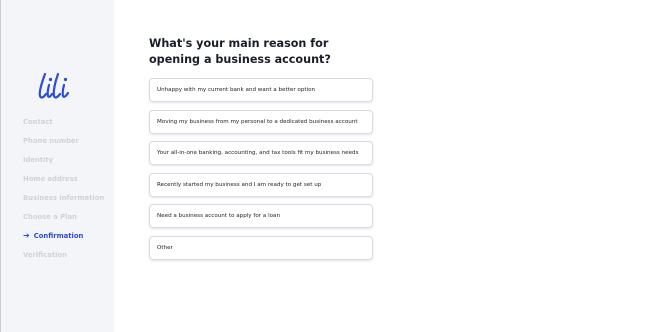 The height and width of the screenshot is (332, 670). What do you see at coordinates (38, 159) in the screenshot?
I see `step-label: Identity` at bounding box center [38, 159].